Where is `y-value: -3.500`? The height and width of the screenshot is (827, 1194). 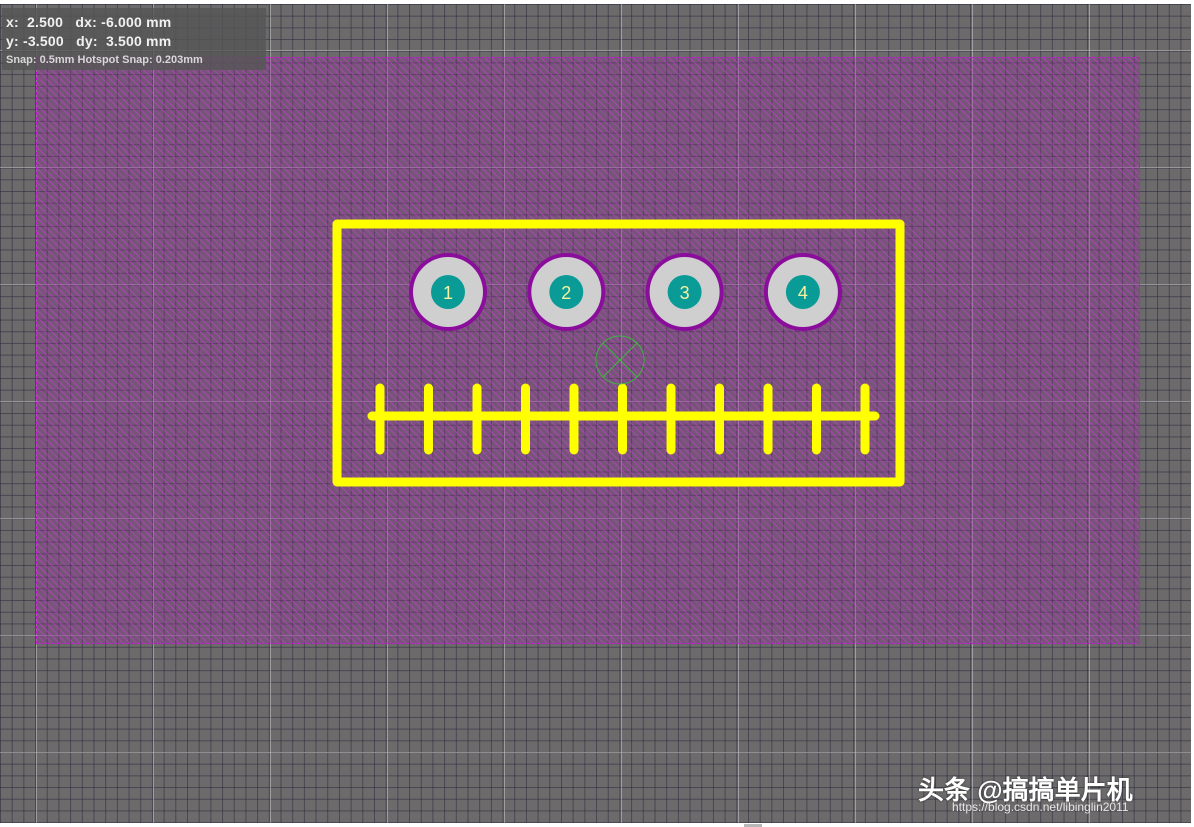
y-value: -3.500 is located at coordinates (43, 41).